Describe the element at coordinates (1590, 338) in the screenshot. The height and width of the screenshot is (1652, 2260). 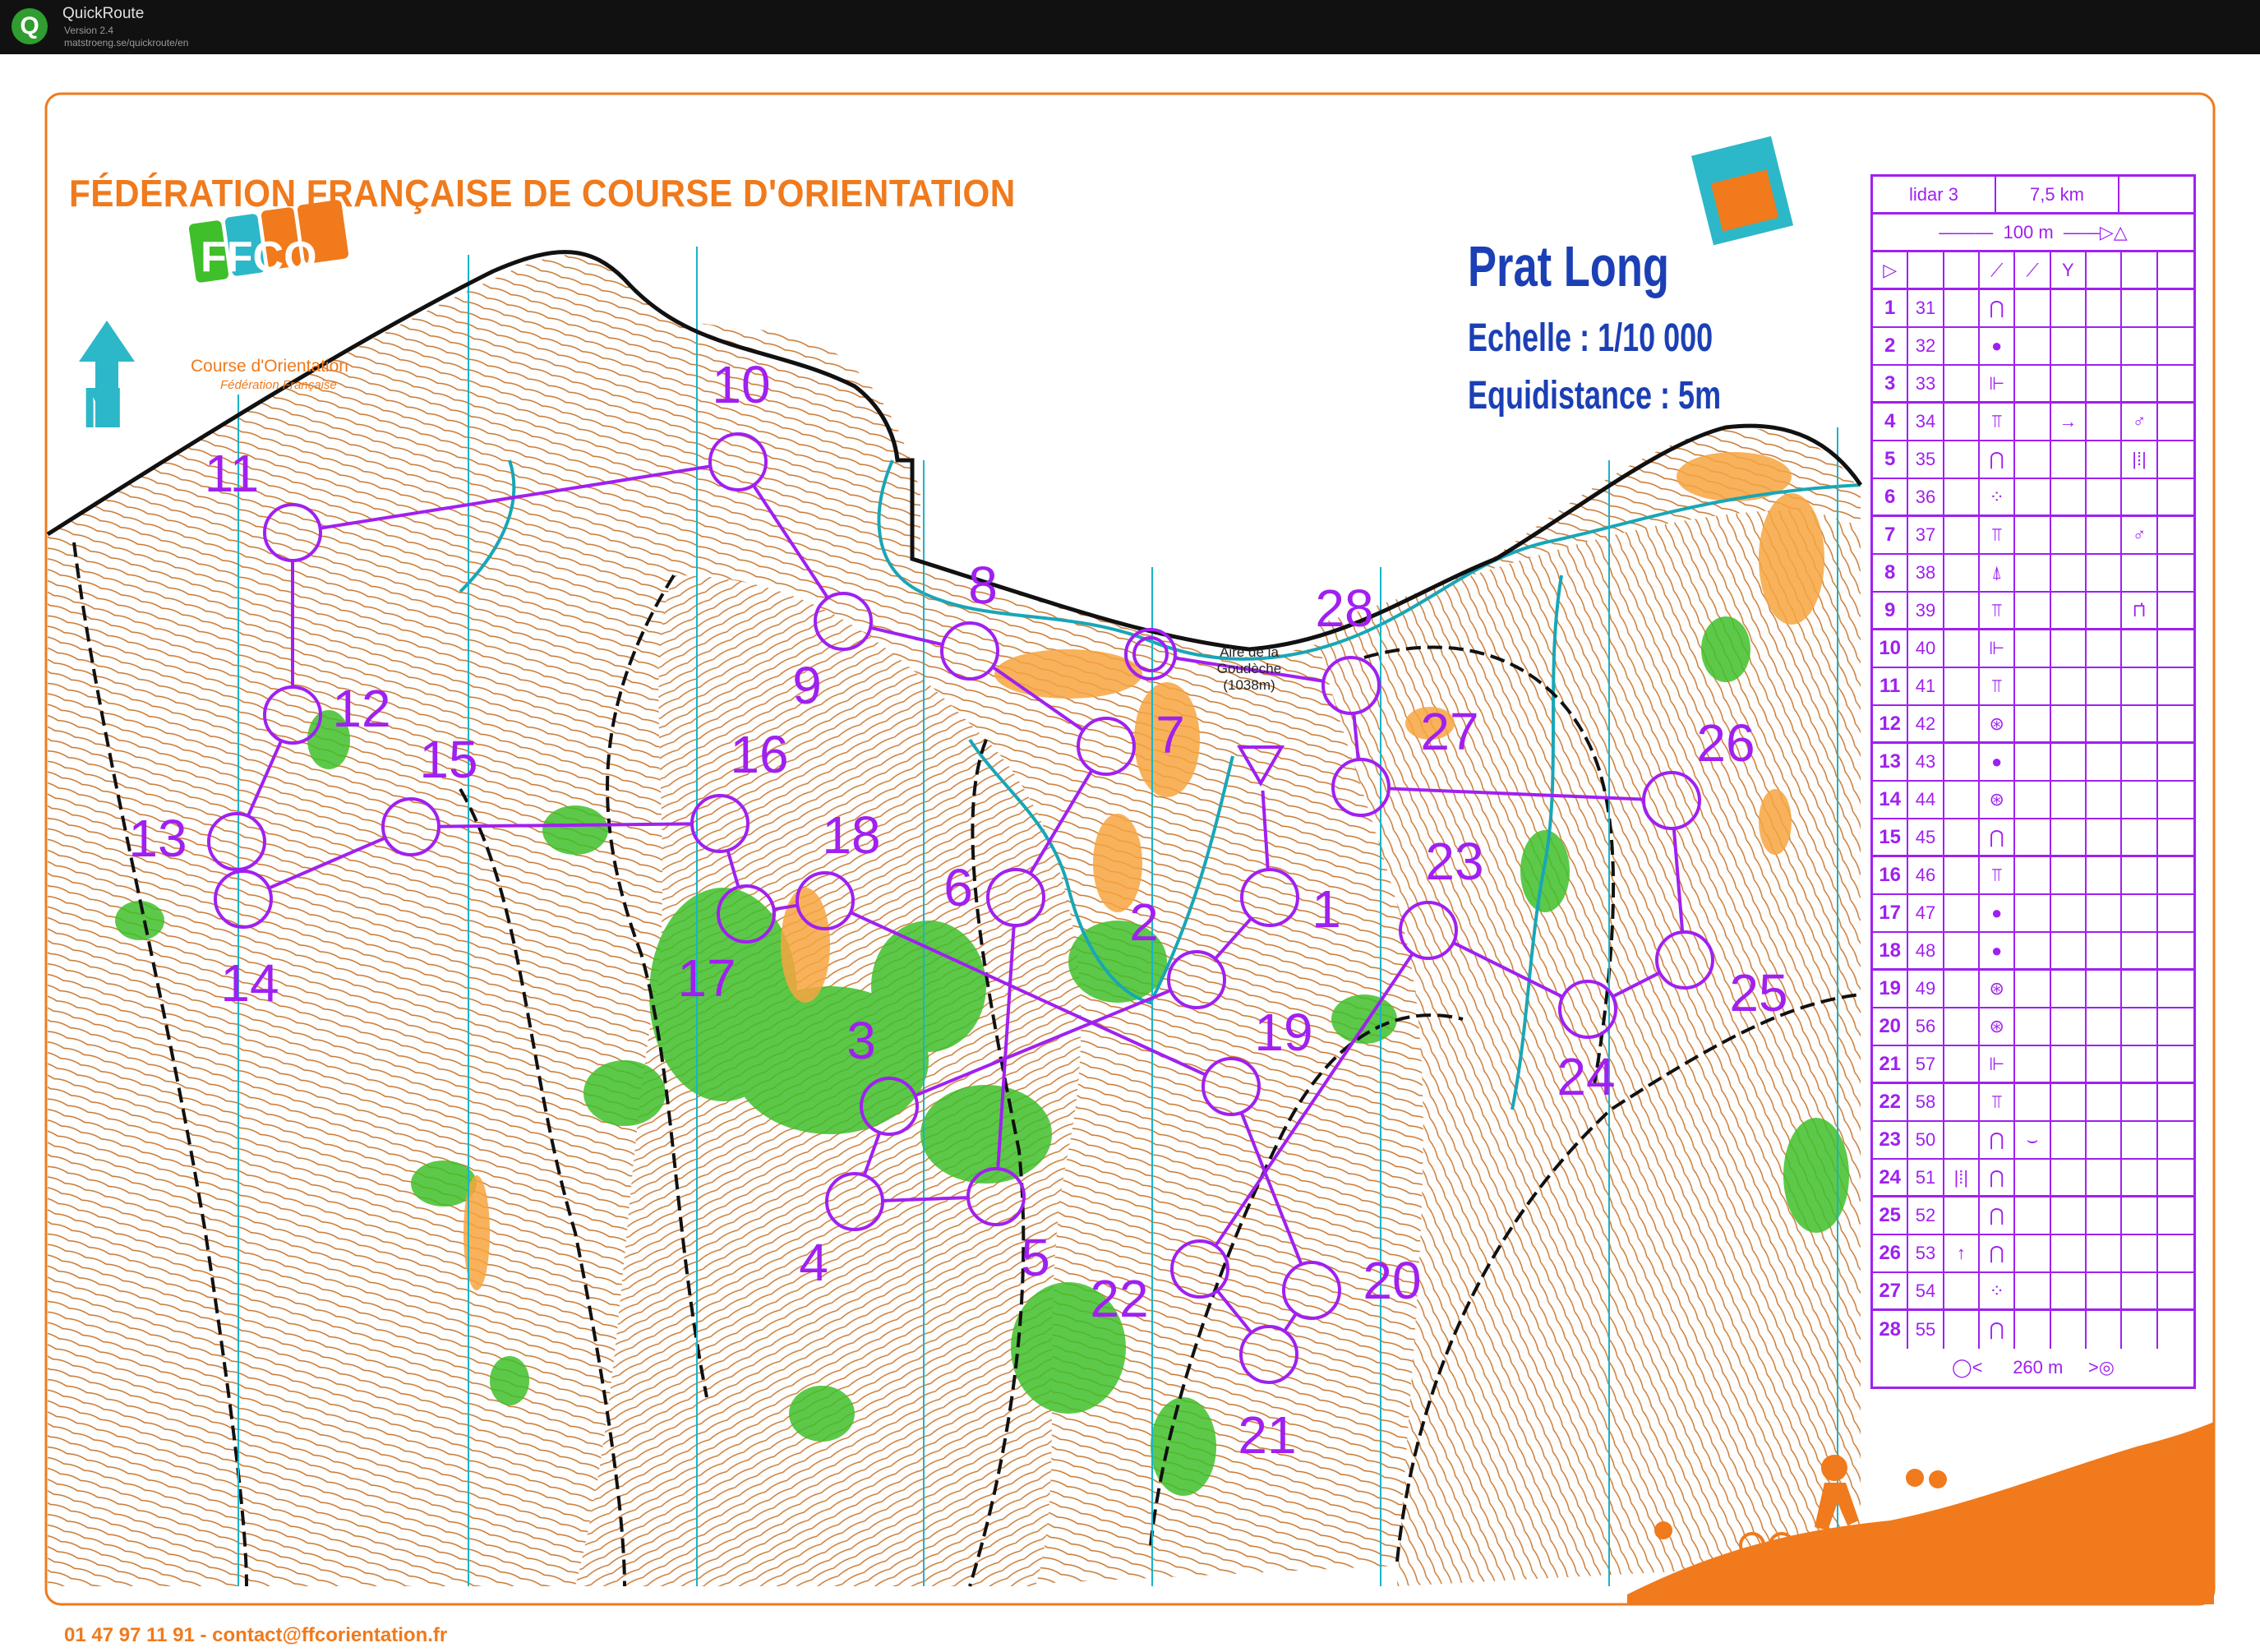
I see `map-scale: Echelle : 1/10 000` at that location.